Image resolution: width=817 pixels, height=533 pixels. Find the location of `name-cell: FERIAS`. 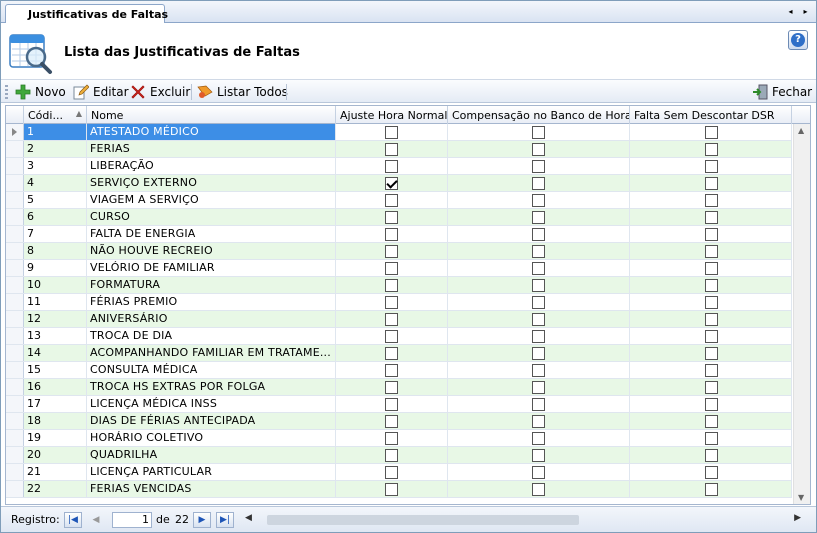

name-cell: FERIAS is located at coordinates (211, 149).